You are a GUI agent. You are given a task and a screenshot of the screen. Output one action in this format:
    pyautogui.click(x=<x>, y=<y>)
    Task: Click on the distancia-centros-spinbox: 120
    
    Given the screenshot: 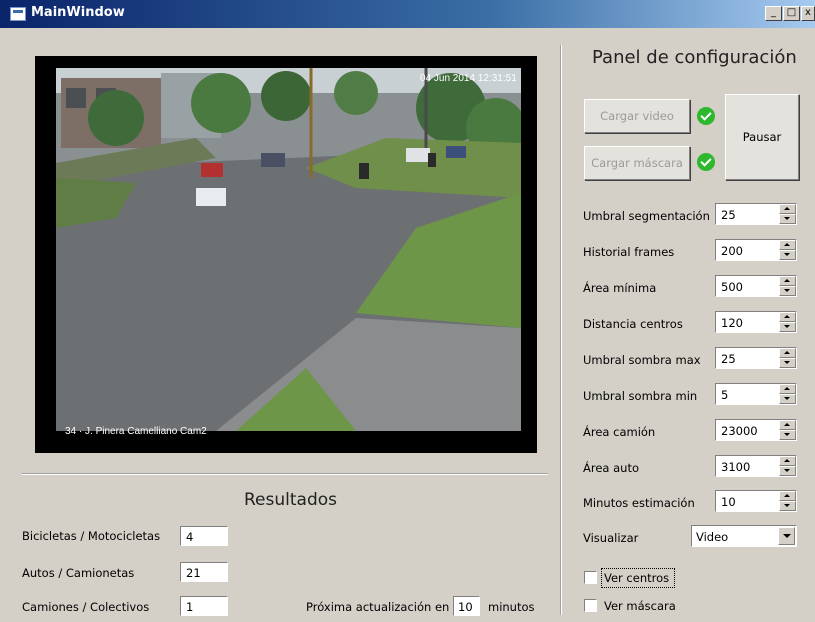 What is the action you would take?
    pyautogui.click(x=756, y=322)
    